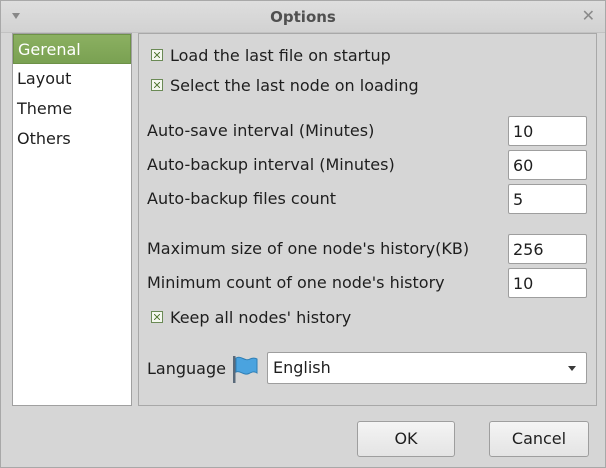 The width and height of the screenshot is (606, 468). What do you see at coordinates (72, 49) in the screenshot?
I see `sidebar-item-general: Gerenal` at bounding box center [72, 49].